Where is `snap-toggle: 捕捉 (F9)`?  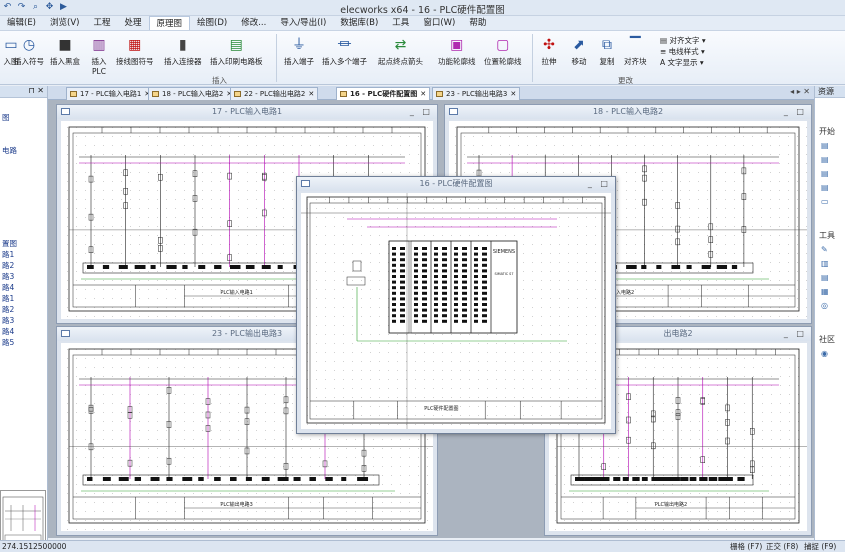 snap-toggle: 捕捉 (F9) is located at coordinates (820, 546).